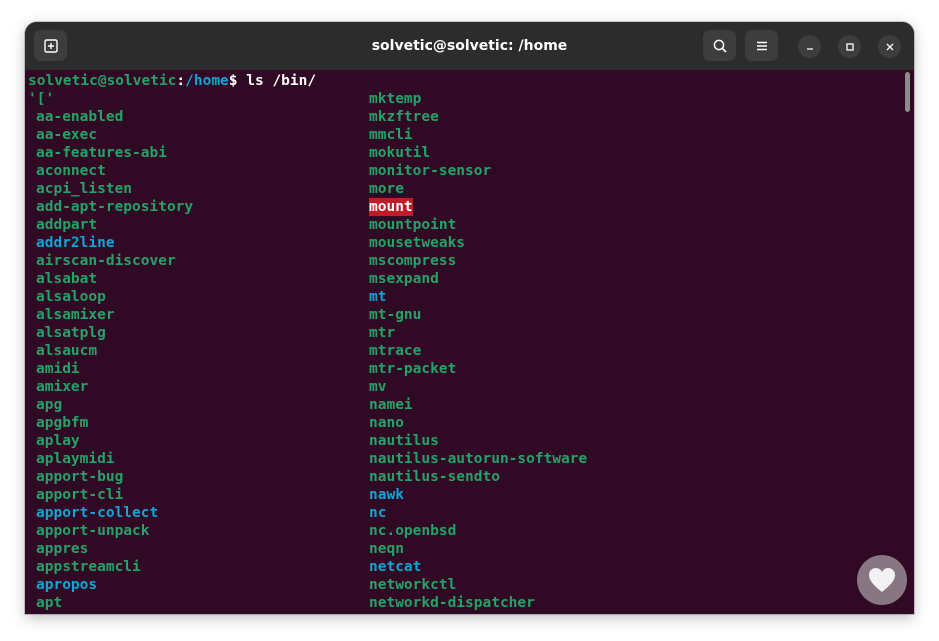 The height and width of the screenshot is (641, 939). What do you see at coordinates (404, 279) in the screenshot?
I see `file-entry-right: msexpand` at bounding box center [404, 279].